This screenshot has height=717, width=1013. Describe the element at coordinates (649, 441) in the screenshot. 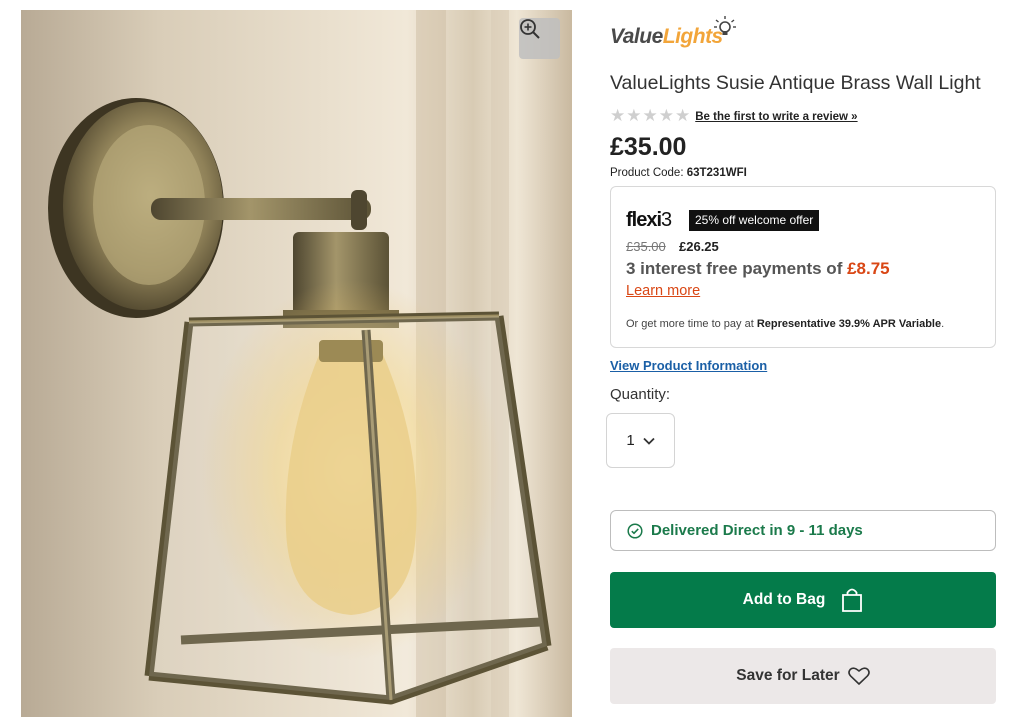

I see `chevron-down-icon` at that location.